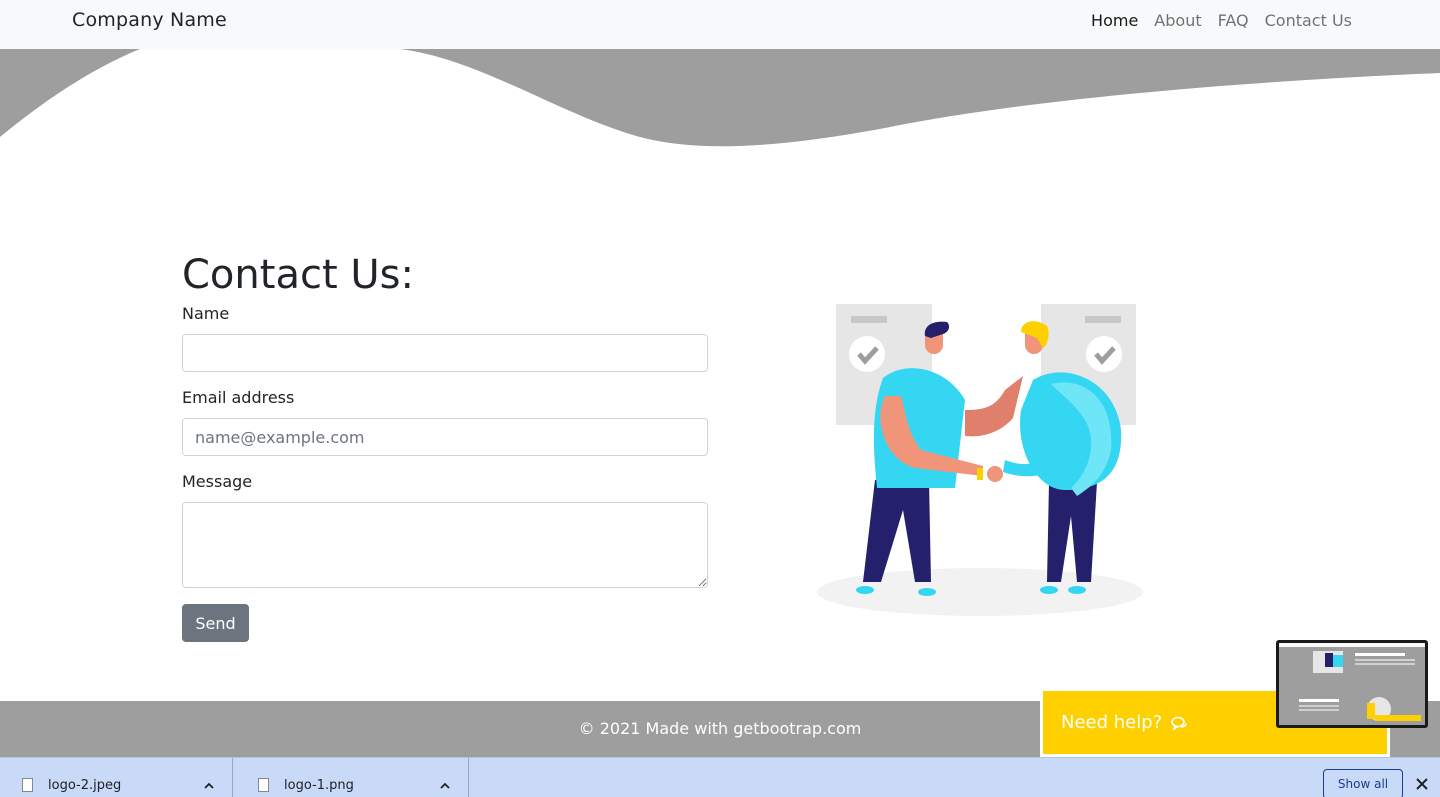 This screenshot has height=797, width=1440. I want to click on close-icon, so click(1422, 784).